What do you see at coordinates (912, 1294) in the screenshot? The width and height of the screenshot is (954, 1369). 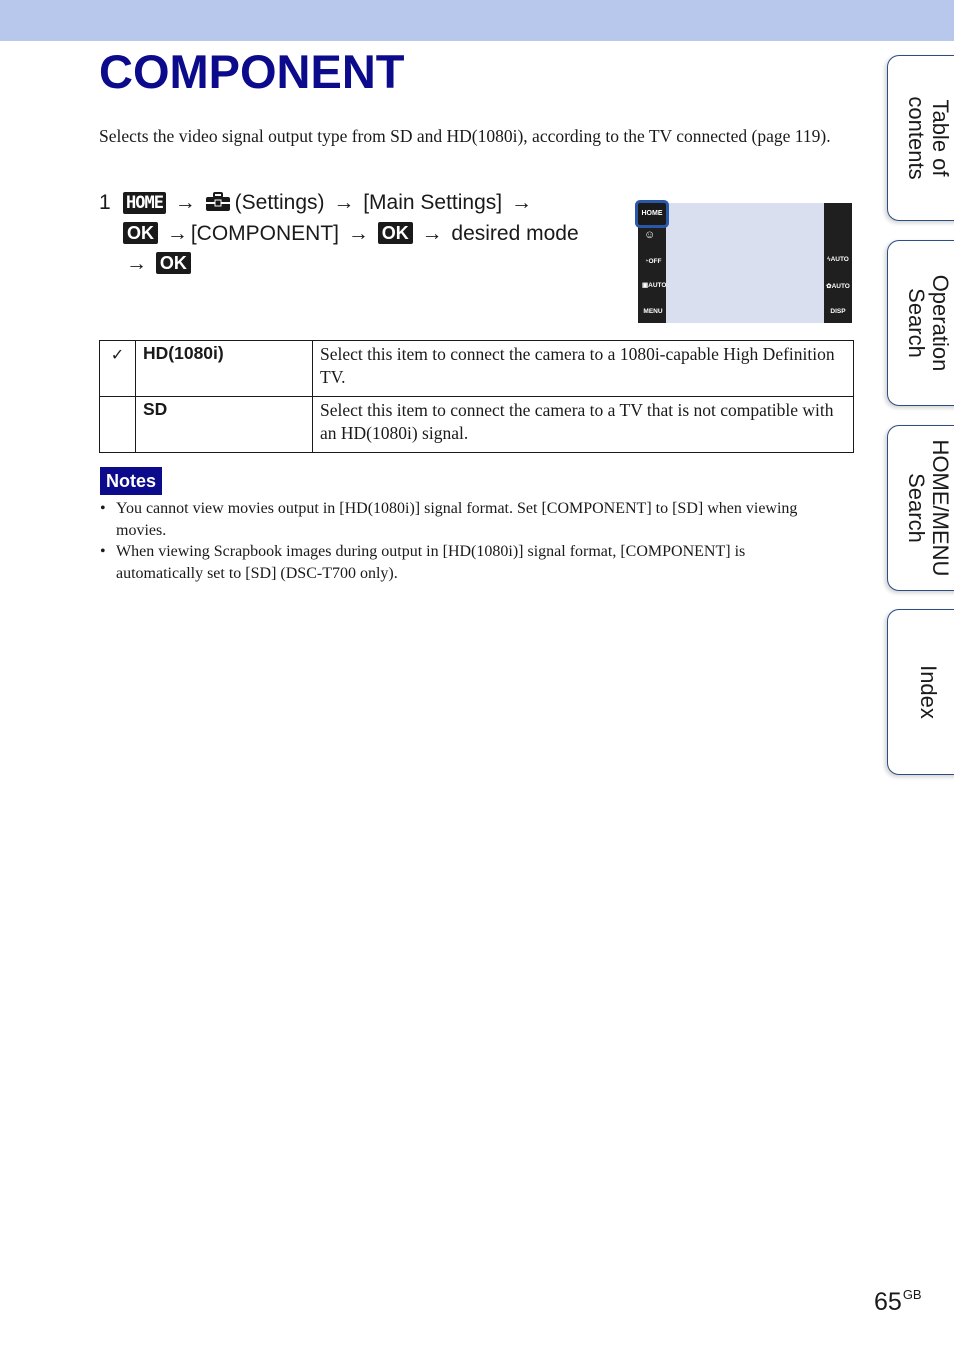 I see `page-suffix: GB` at bounding box center [912, 1294].